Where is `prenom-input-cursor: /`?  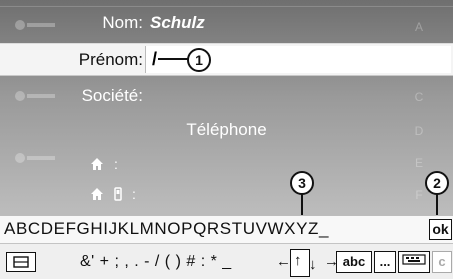 prenom-input-cursor: / is located at coordinates (155, 59).